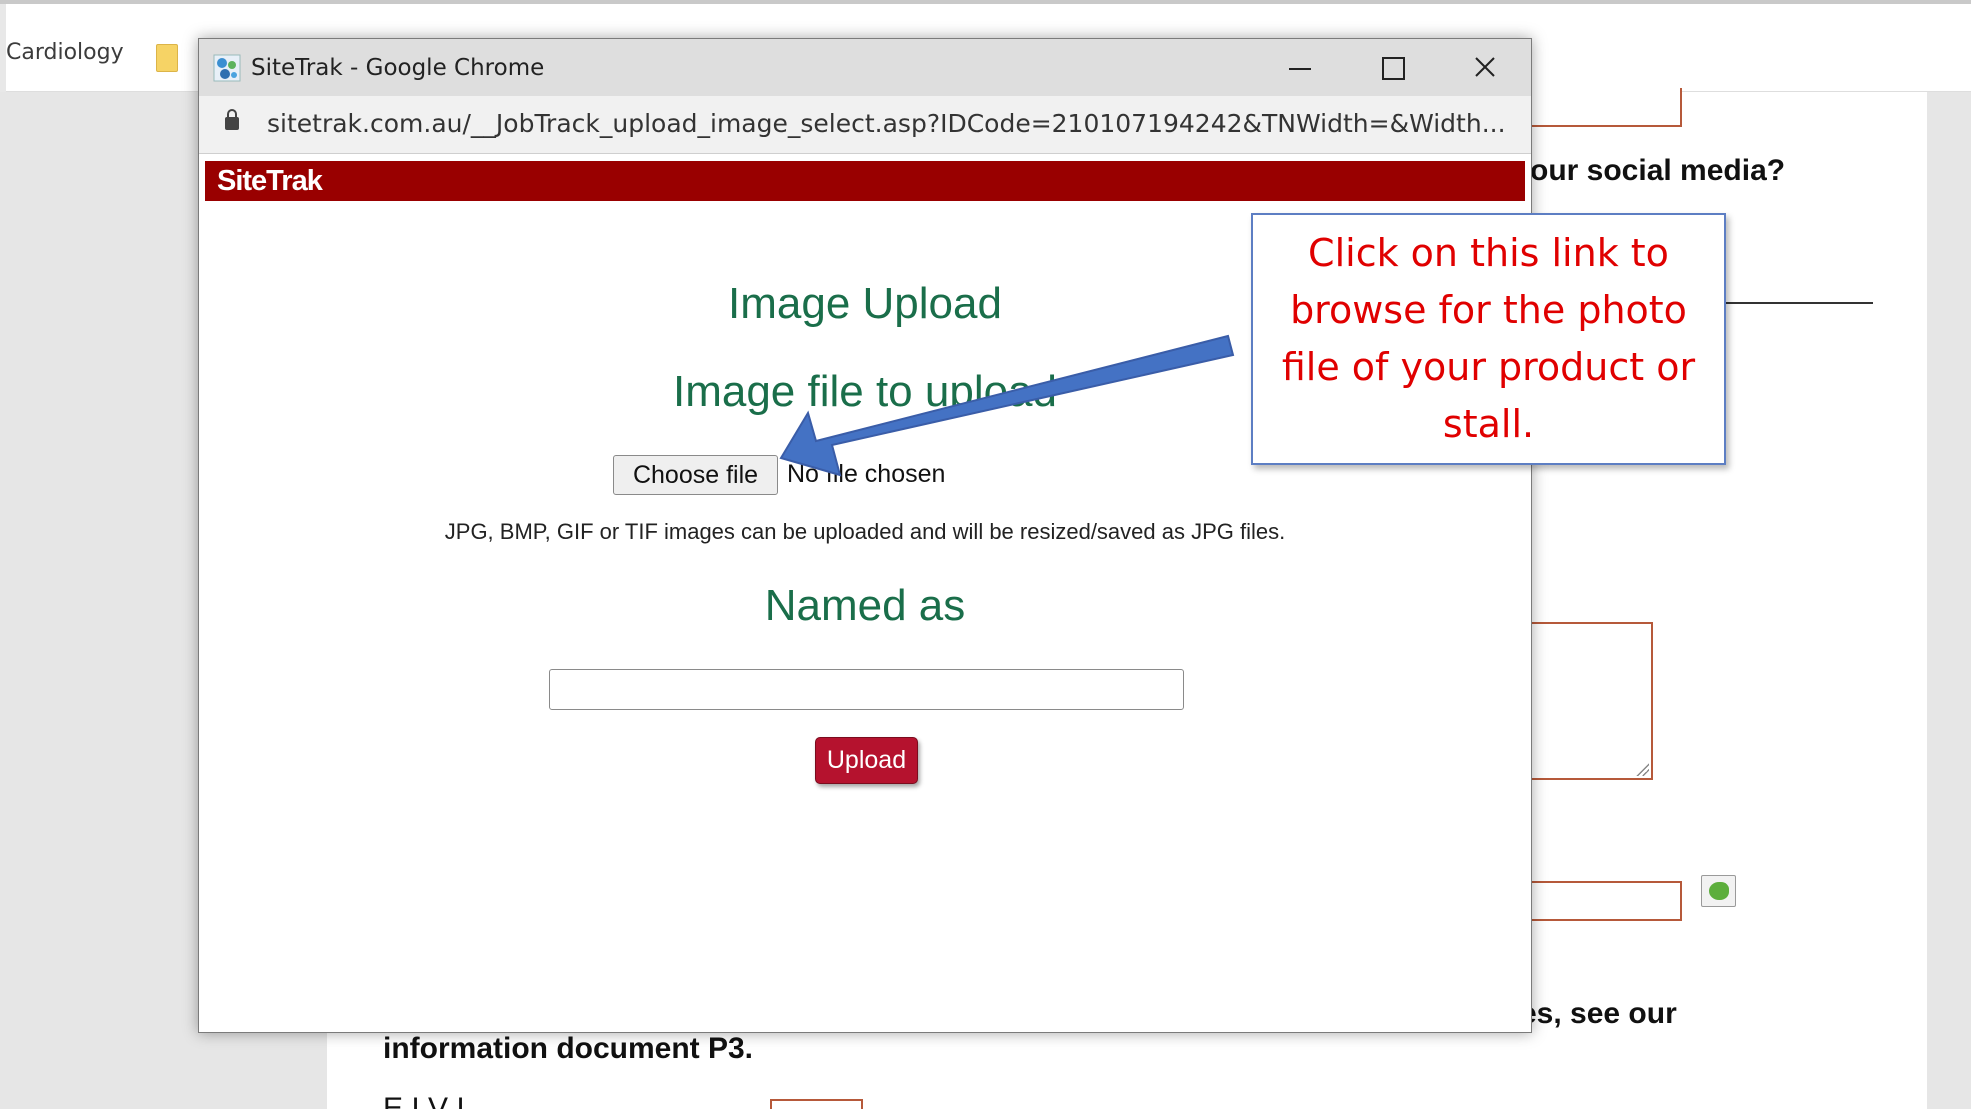 This screenshot has height=1109, width=1971. What do you see at coordinates (424, 1100) in the screenshot?
I see `cut-off-label: E I V I` at bounding box center [424, 1100].